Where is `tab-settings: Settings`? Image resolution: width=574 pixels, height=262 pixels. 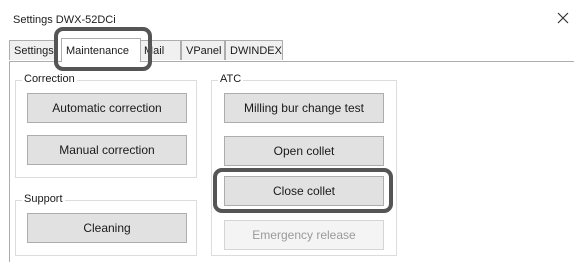
tab-settings: Settings is located at coordinates (32, 50).